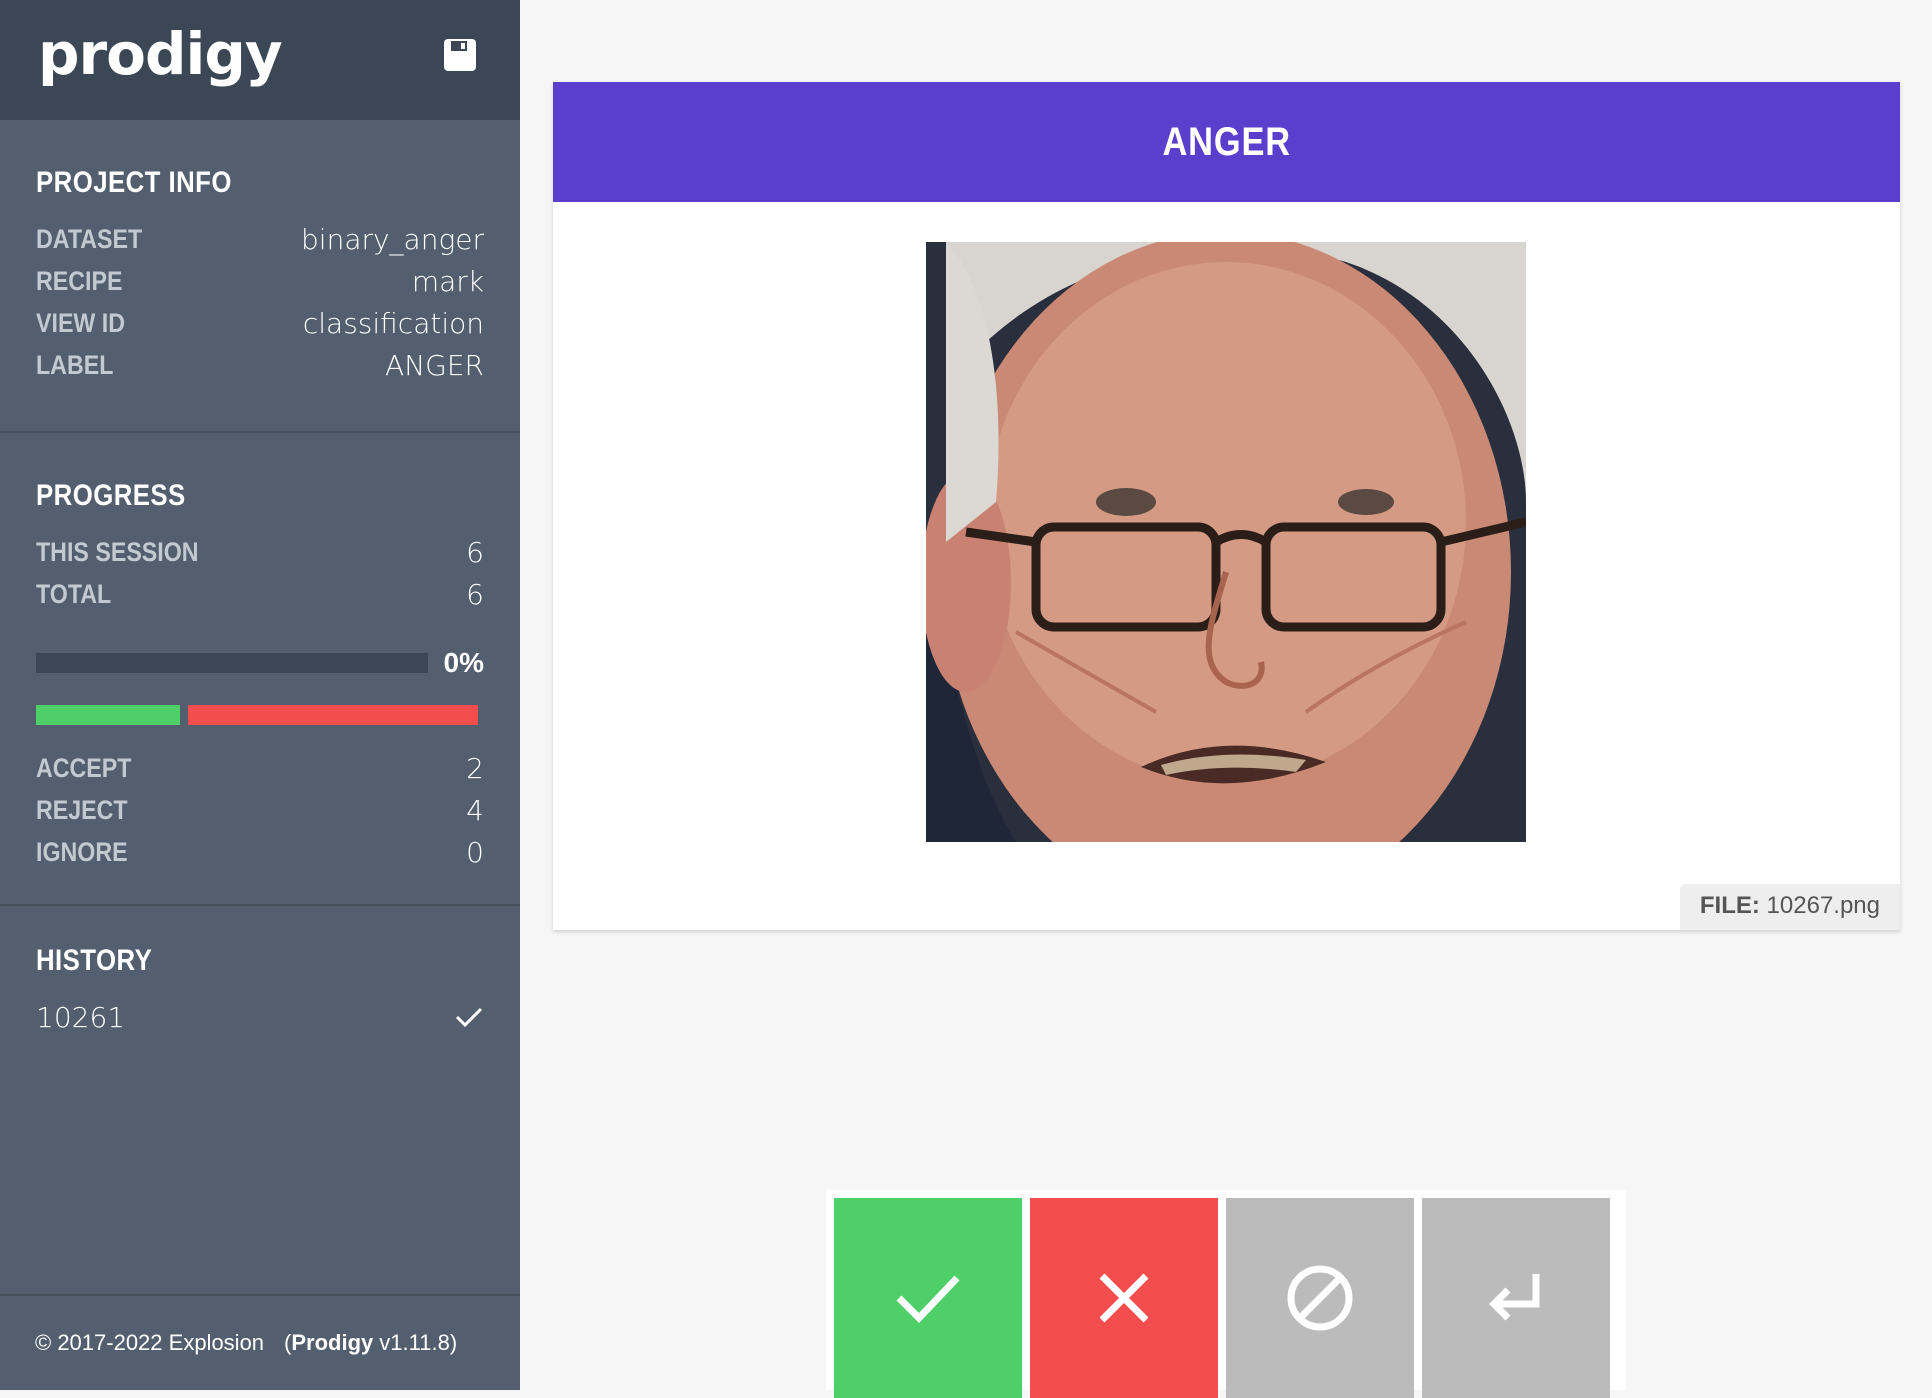  Describe the element at coordinates (74, 593) in the screenshot. I see `progress-key: TOTAL` at that location.